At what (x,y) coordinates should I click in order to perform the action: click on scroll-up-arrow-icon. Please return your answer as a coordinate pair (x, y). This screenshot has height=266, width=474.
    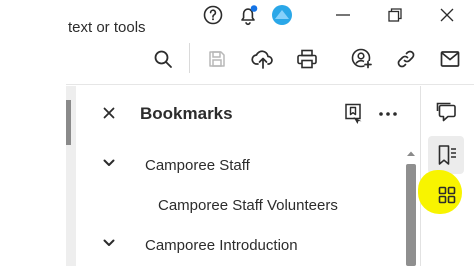
    Looking at the image, I should click on (411, 153).